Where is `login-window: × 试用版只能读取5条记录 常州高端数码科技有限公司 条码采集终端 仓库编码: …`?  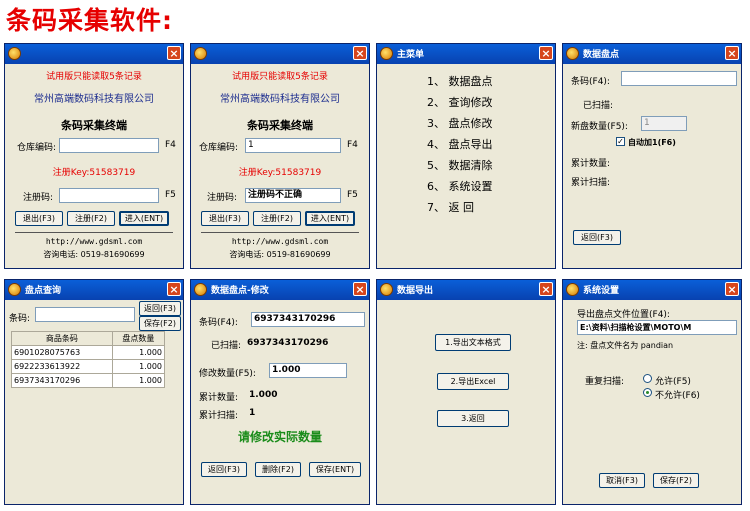
login-window: × 试用版只能读取5条记录 常州高端数码科技有限公司 条码采集终端 仓库编码: … is located at coordinates (94, 156).